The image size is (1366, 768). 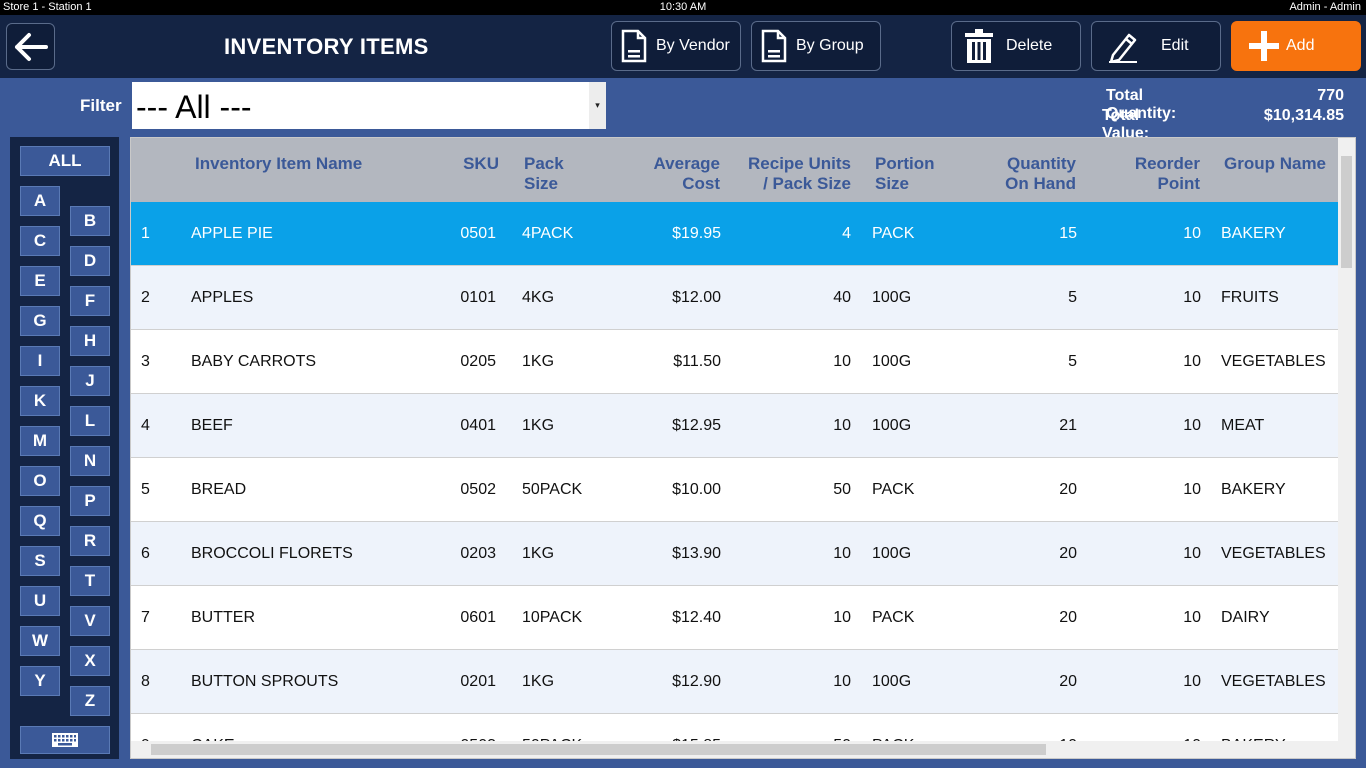 What do you see at coordinates (65, 161) in the screenshot?
I see `alpha-all-button: ALL` at bounding box center [65, 161].